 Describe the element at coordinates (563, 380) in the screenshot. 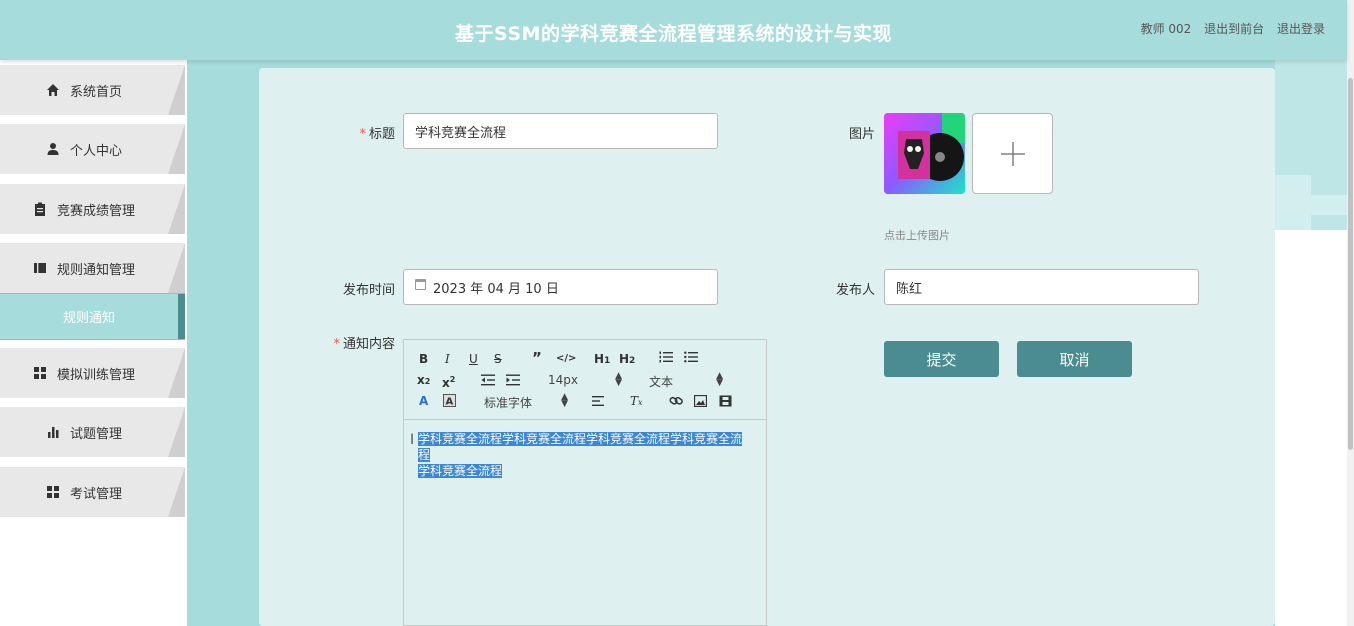

I see `font-size-value: 14px` at that location.